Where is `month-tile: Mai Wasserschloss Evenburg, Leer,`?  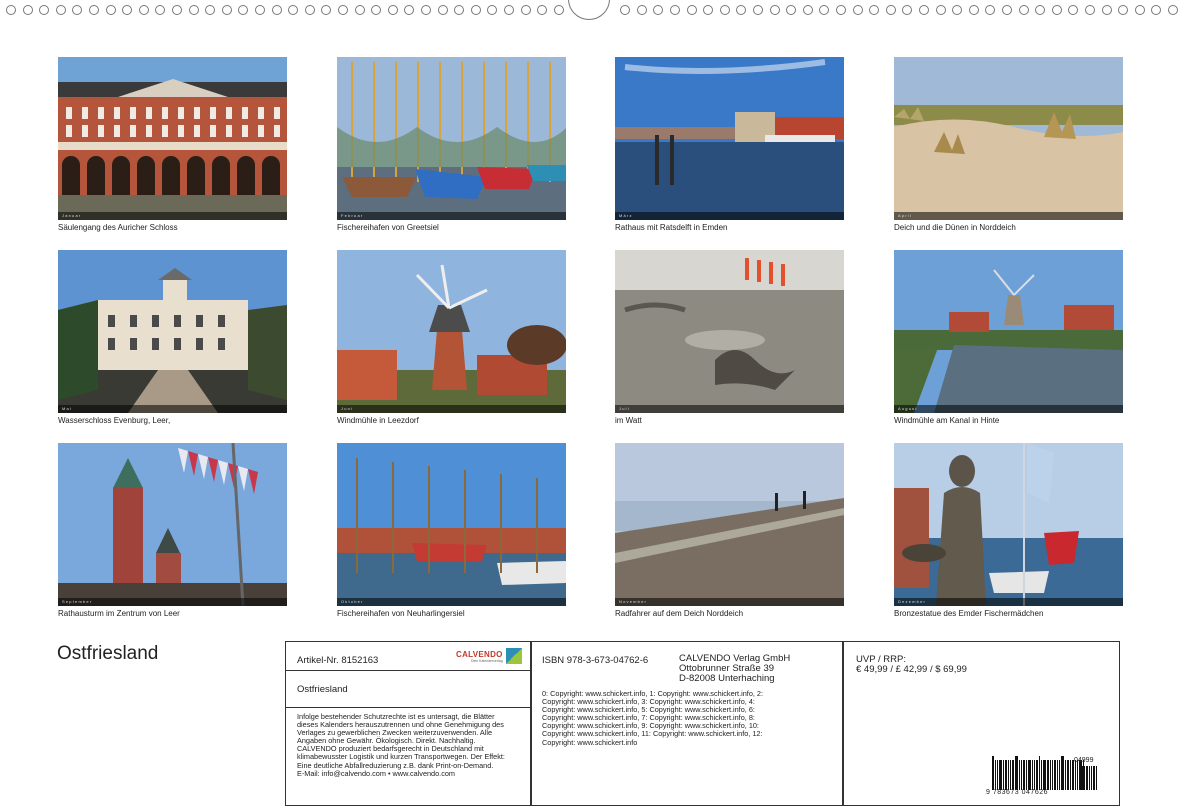 month-tile: Mai Wasserschloss Evenburg, Leer, is located at coordinates (172, 337).